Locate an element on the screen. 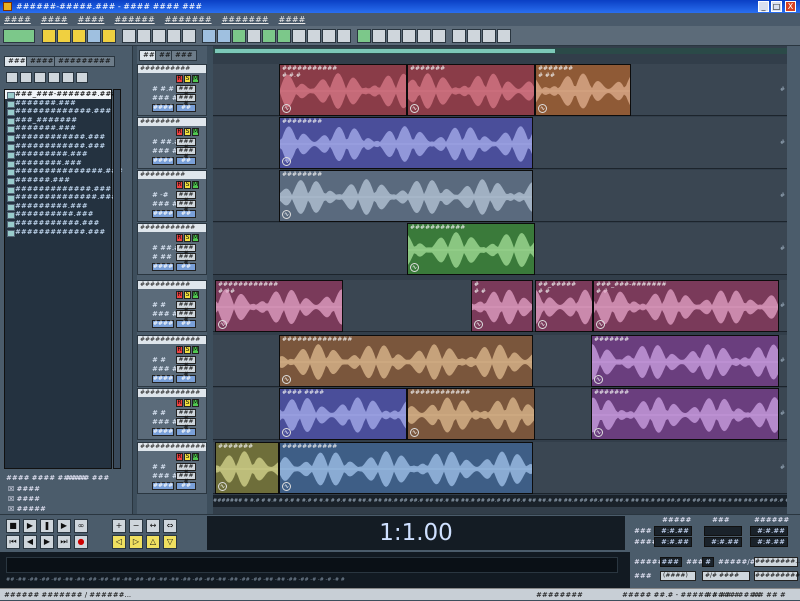 The width and height of the screenshot is (800, 601). edit-view-toggle-button is located at coordinates (19, 36).